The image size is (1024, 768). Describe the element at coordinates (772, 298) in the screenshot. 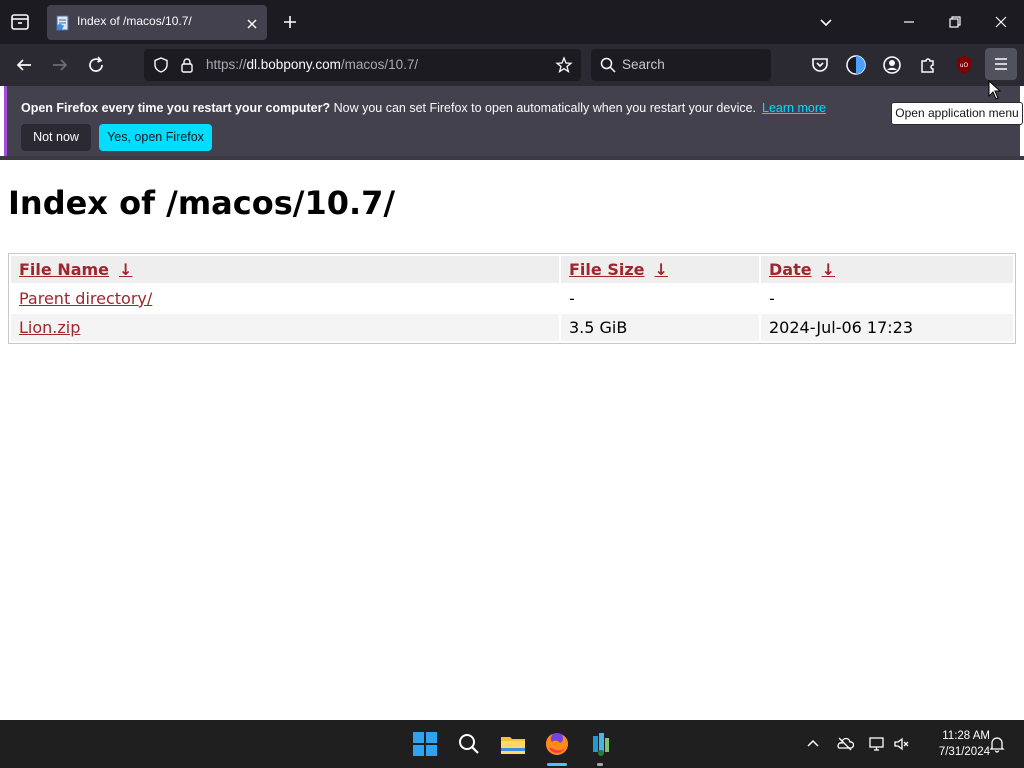

I see `date-cell: -` at that location.